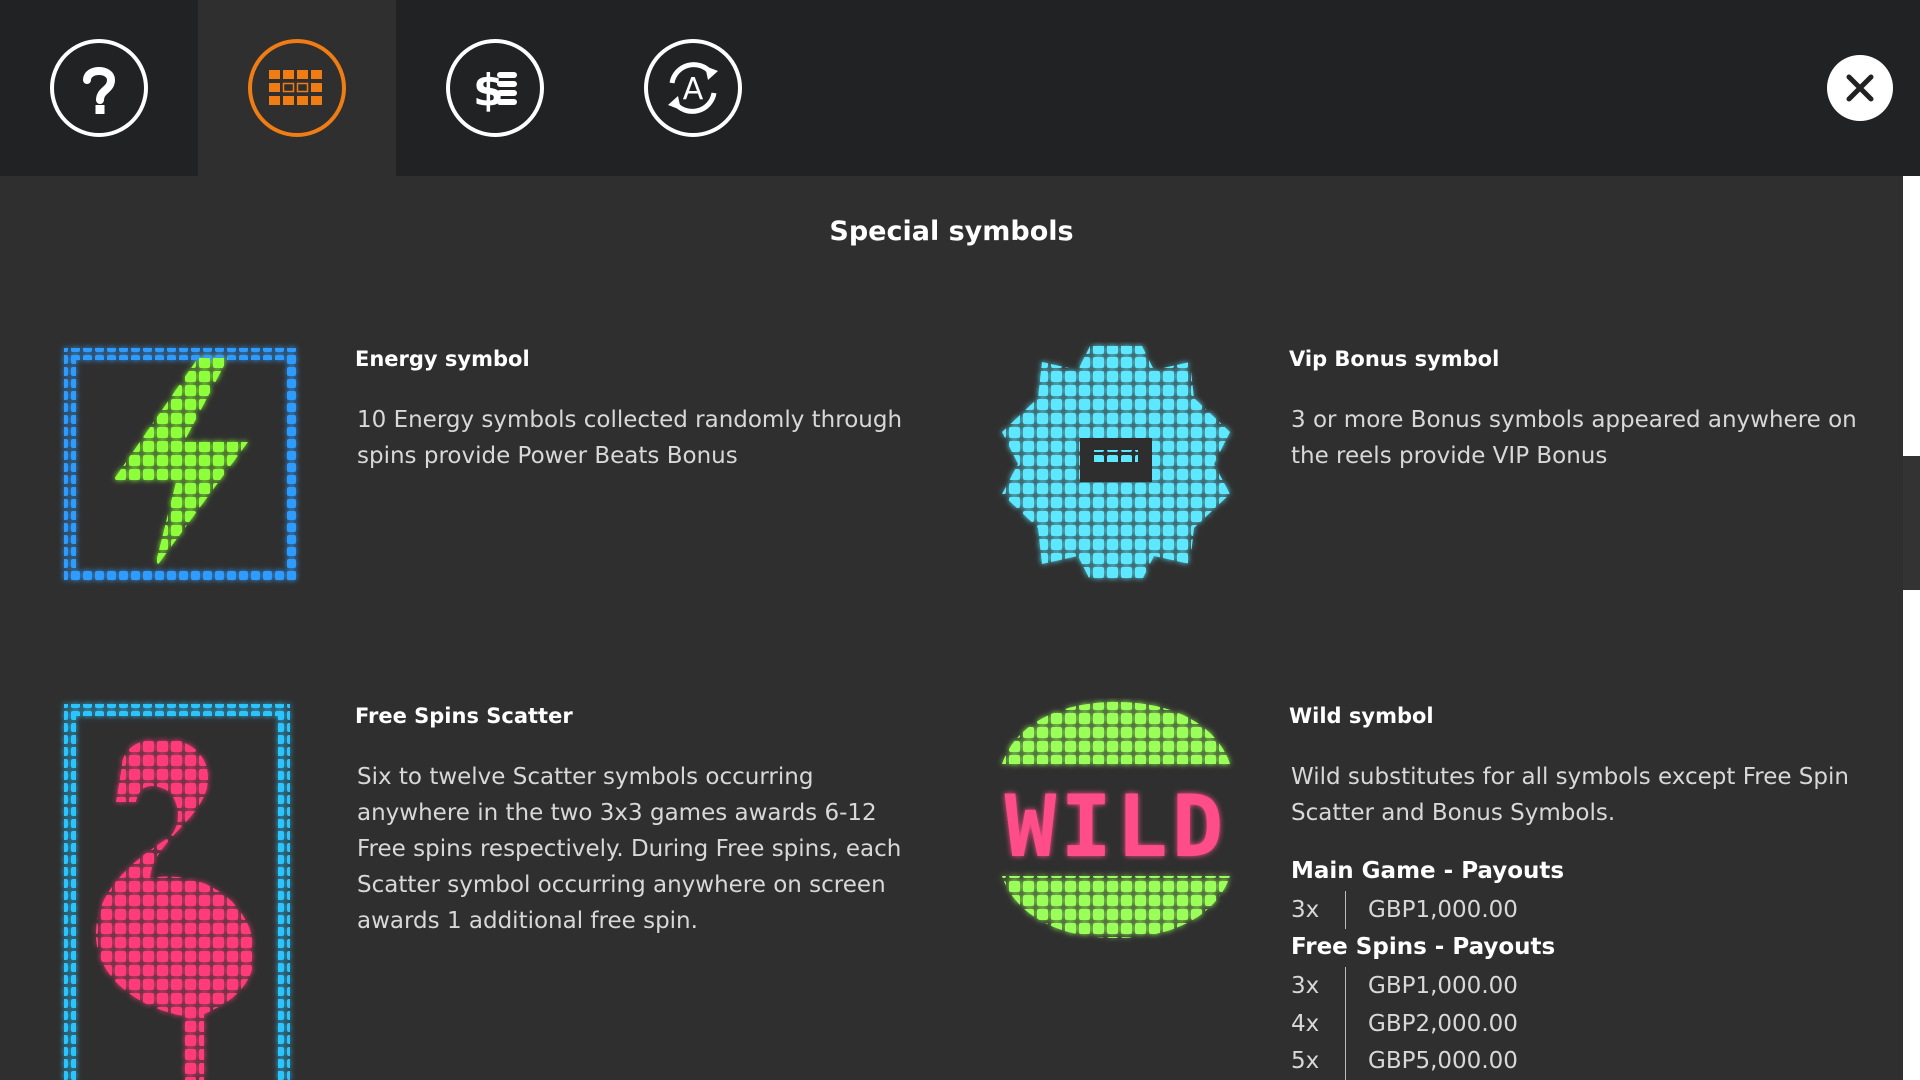  What do you see at coordinates (442, 359) in the screenshot?
I see `energy-symbol-title: Energy symbol` at bounding box center [442, 359].